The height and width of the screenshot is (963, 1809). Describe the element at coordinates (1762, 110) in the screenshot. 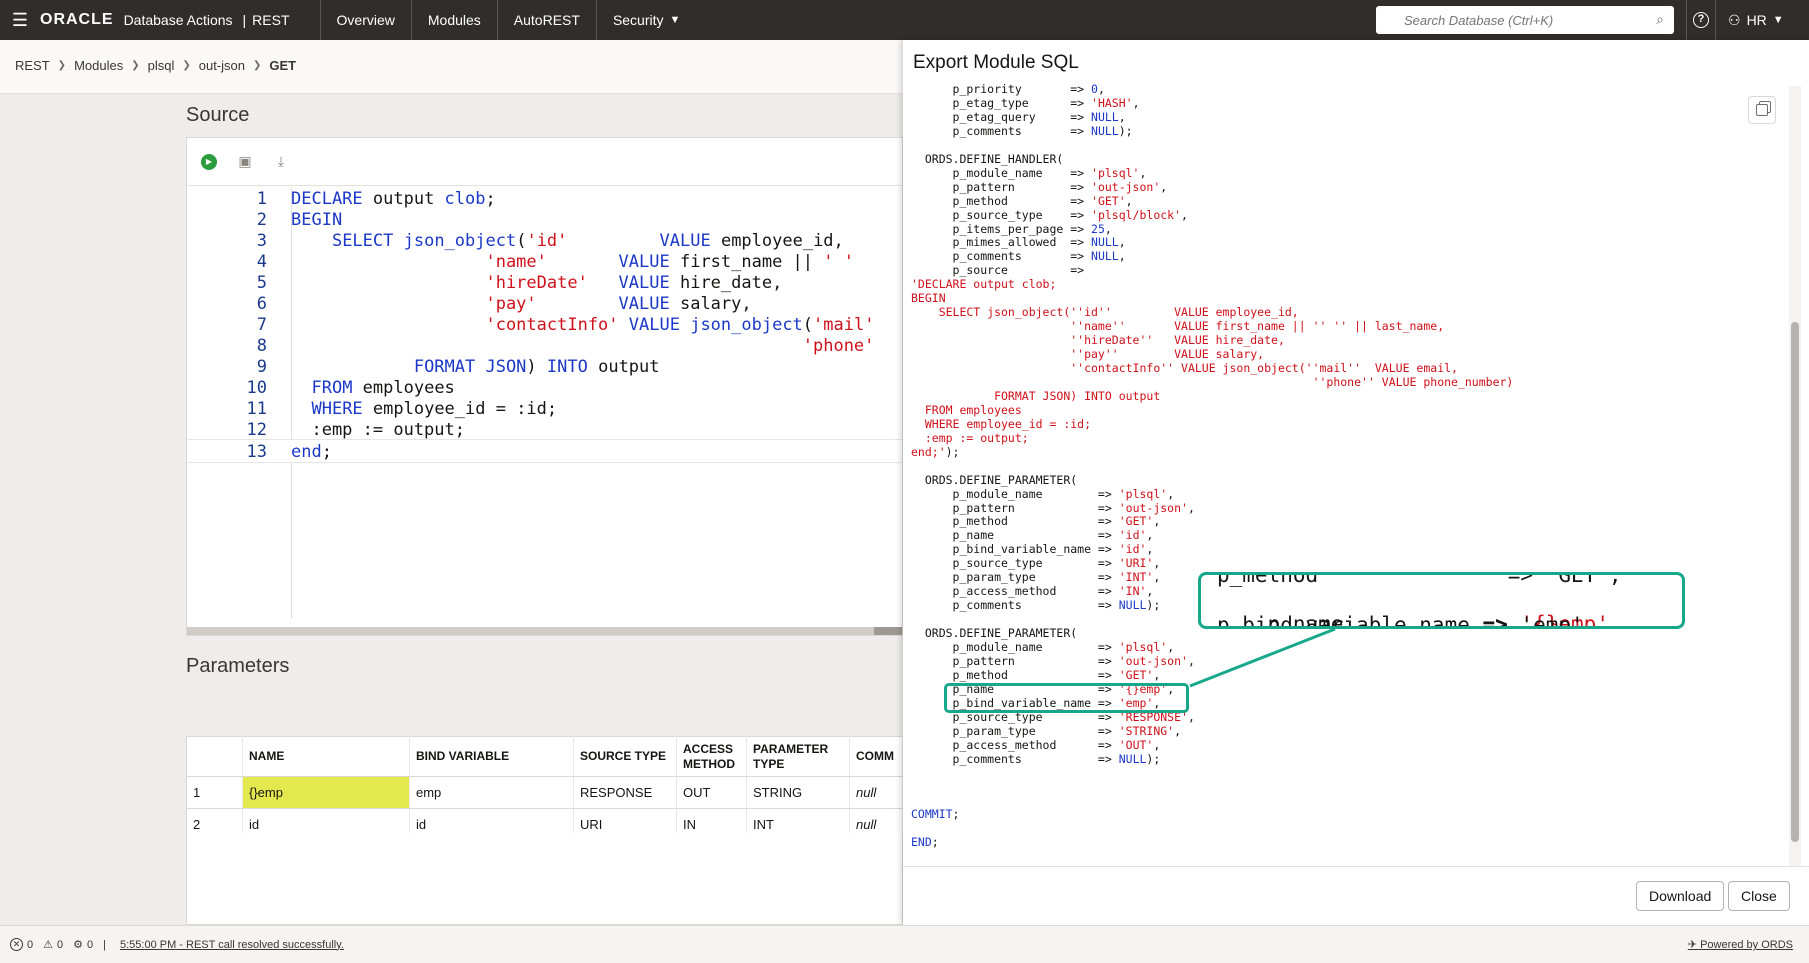

I see `copy-icon` at that location.